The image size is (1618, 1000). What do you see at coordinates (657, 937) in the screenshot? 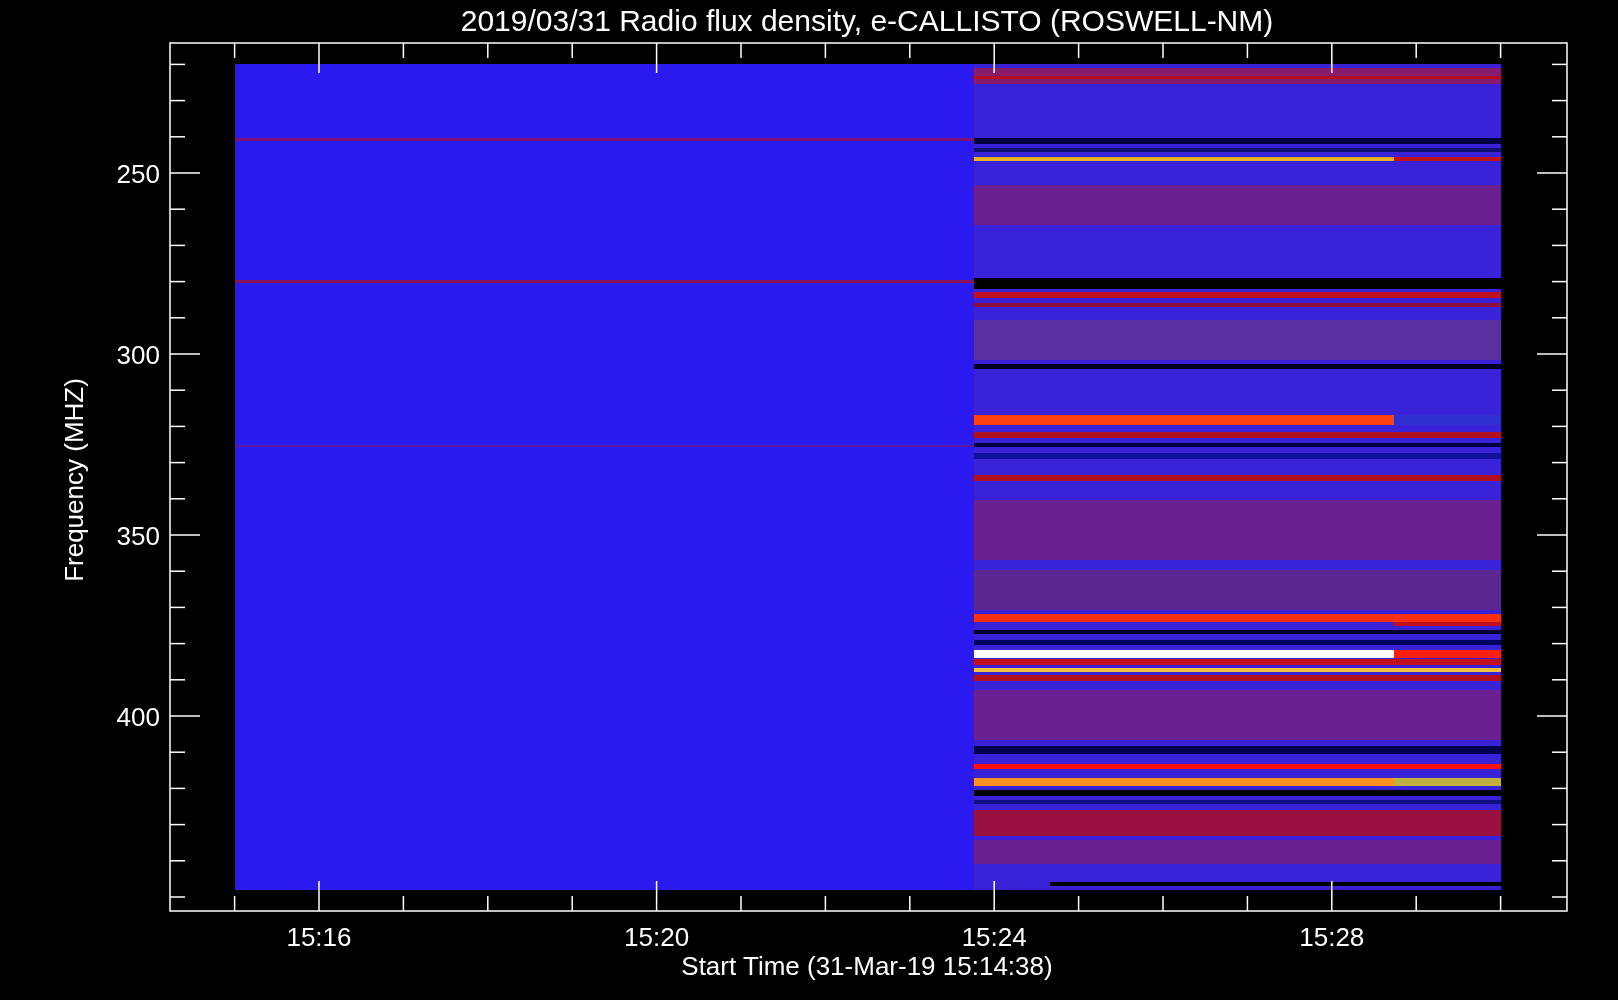
I see `x-tick-label: 15:20` at bounding box center [657, 937].